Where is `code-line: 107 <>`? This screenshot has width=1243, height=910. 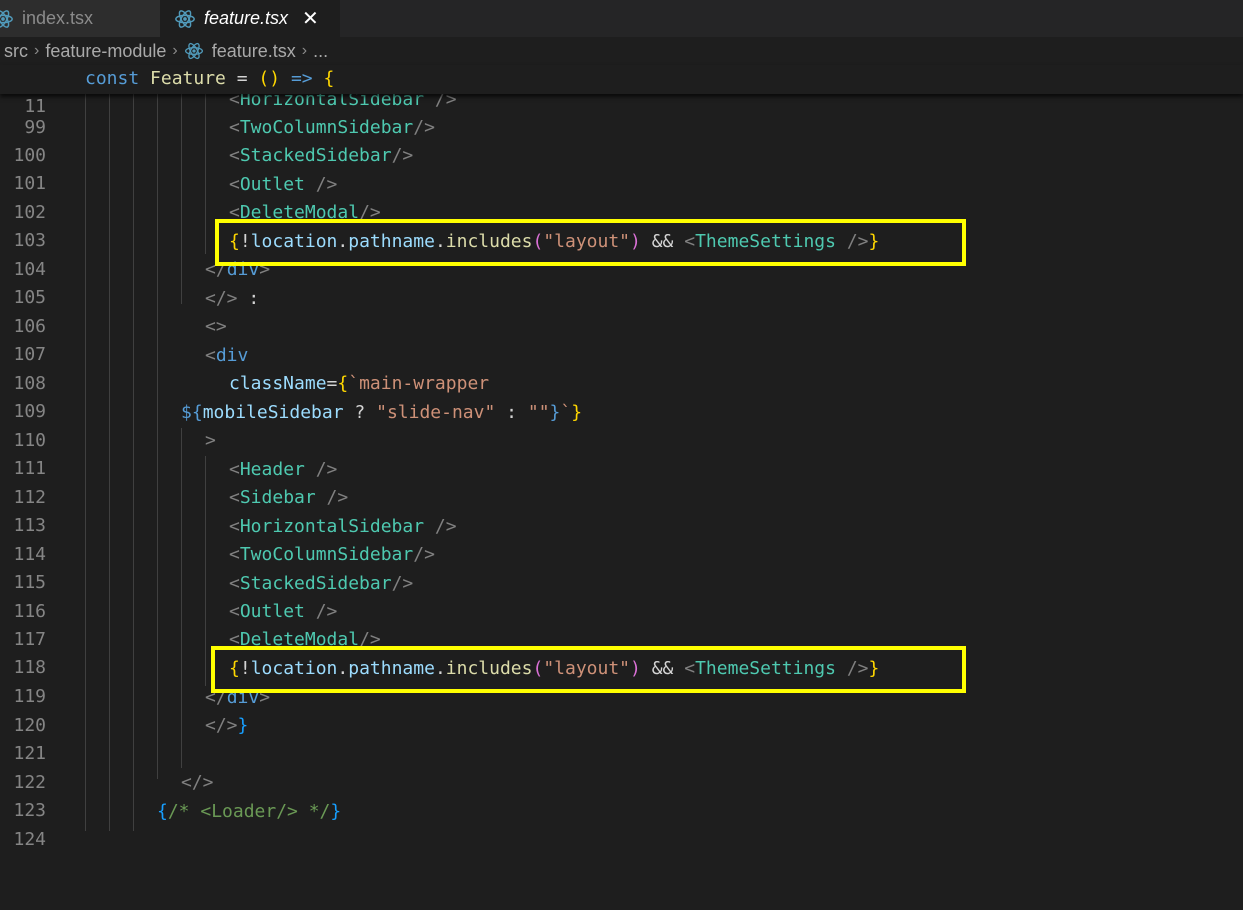
code-line: 107 <> is located at coordinates (621, 339).